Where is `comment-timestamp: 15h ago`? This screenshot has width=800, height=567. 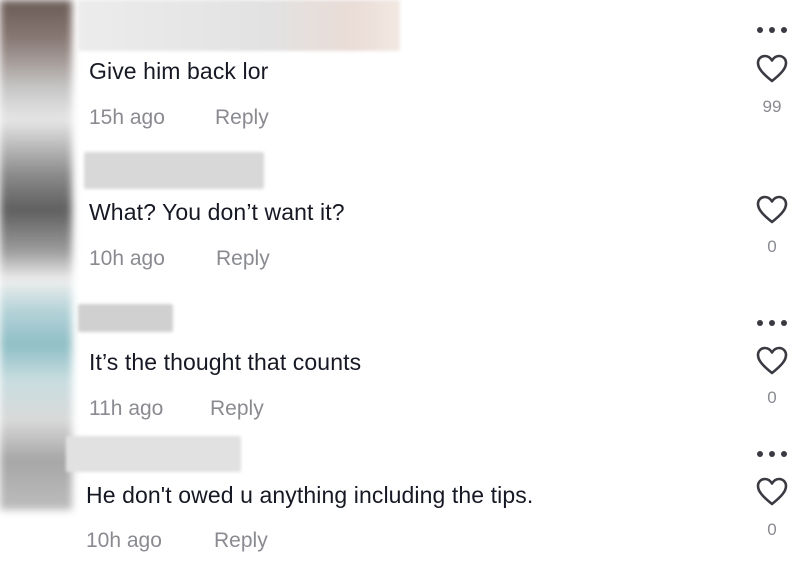
comment-timestamp: 15h ago is located at coordinates (127, 117).